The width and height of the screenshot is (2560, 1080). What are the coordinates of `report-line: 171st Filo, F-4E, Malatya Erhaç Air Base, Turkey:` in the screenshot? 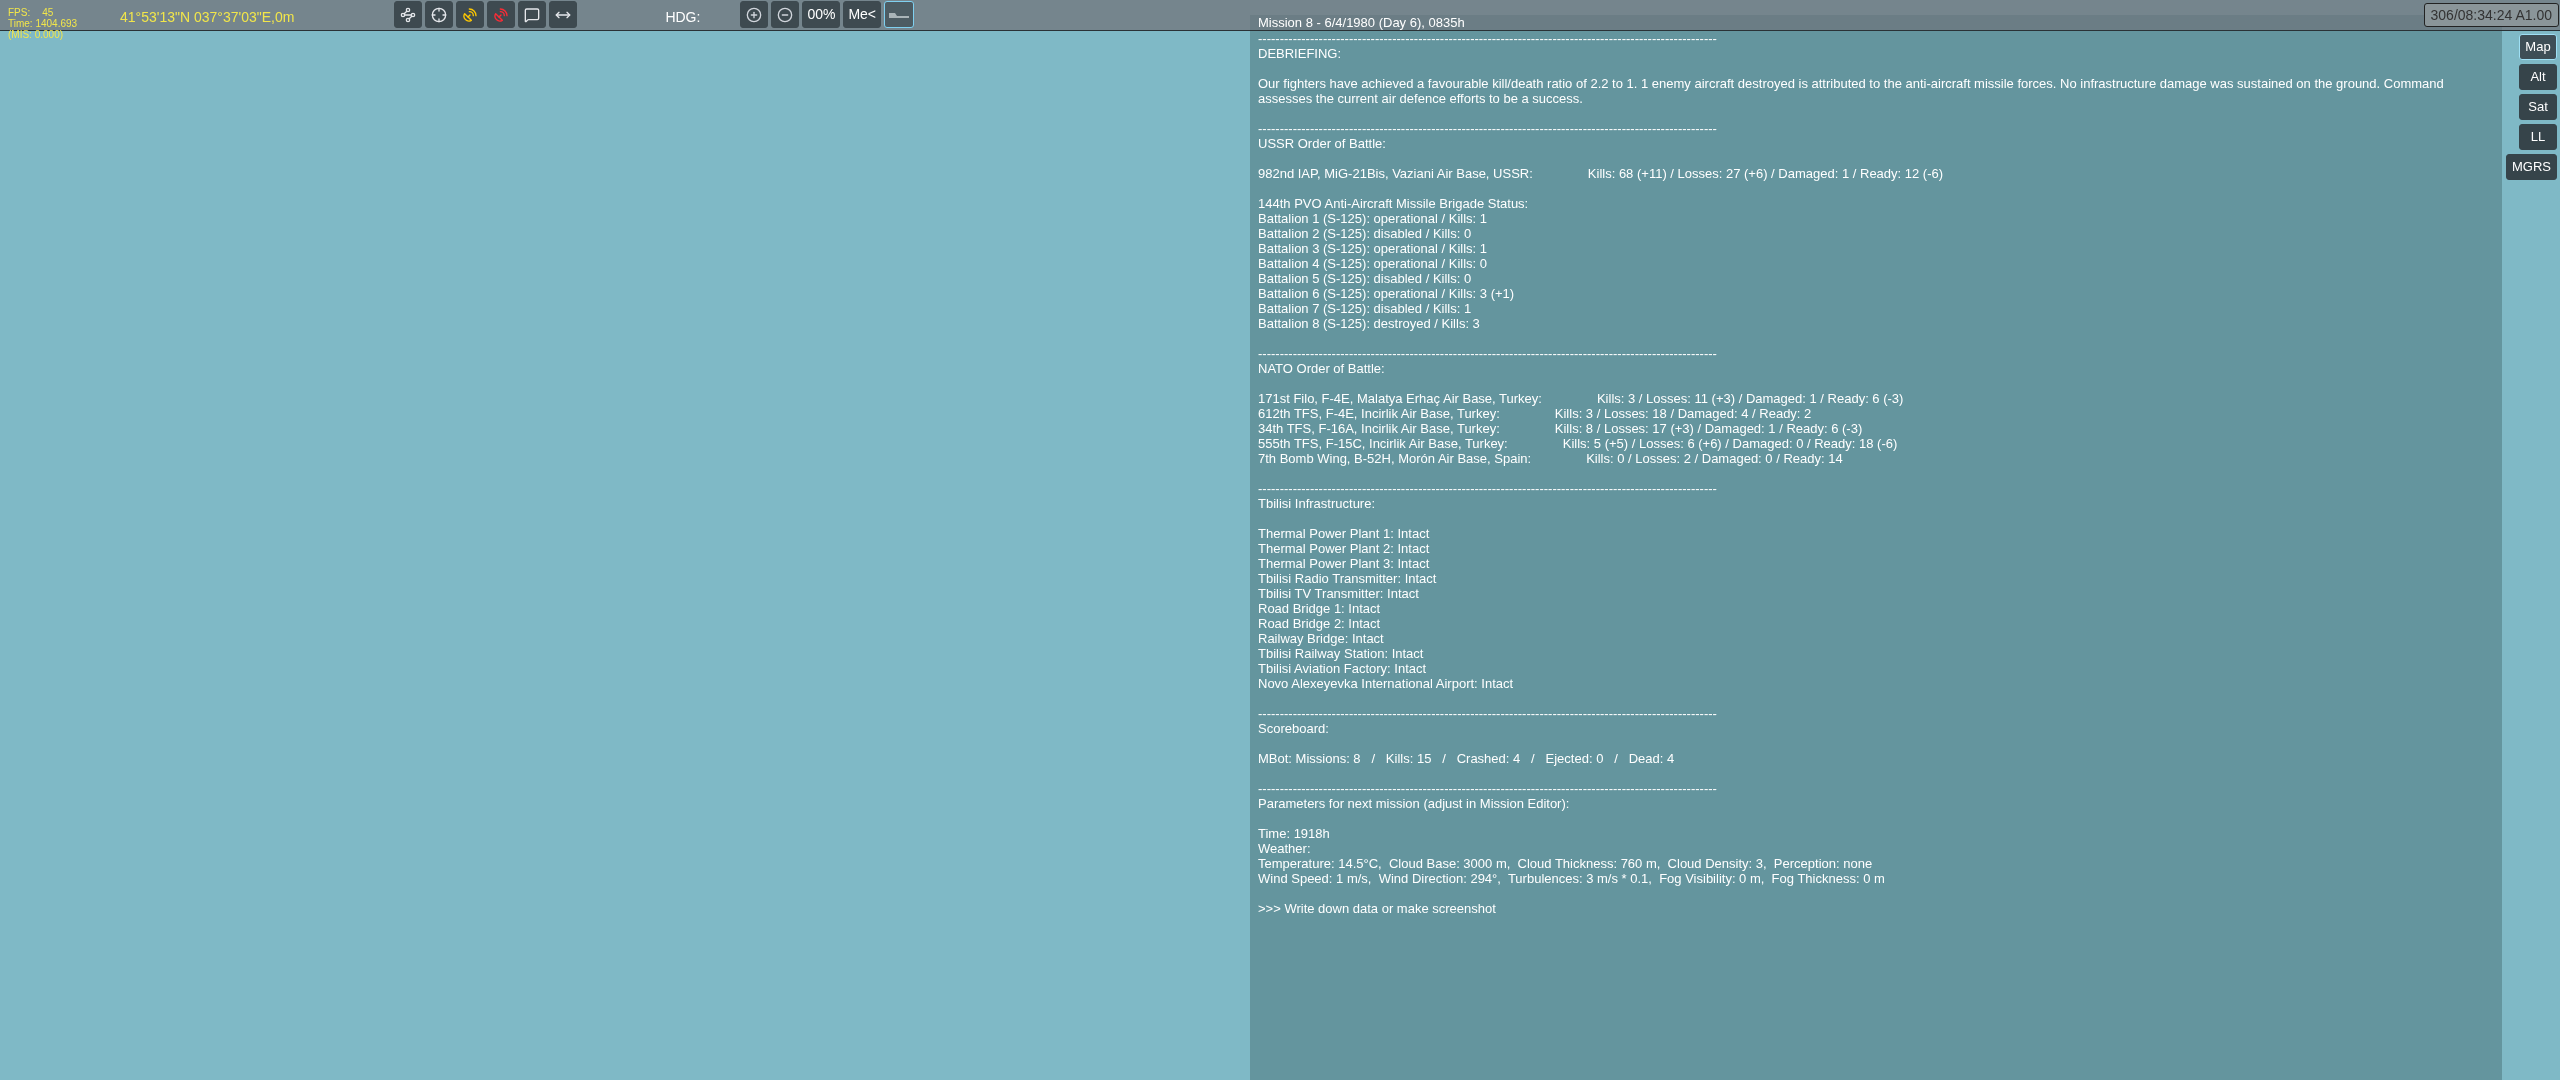 It's located at (1400, 398).